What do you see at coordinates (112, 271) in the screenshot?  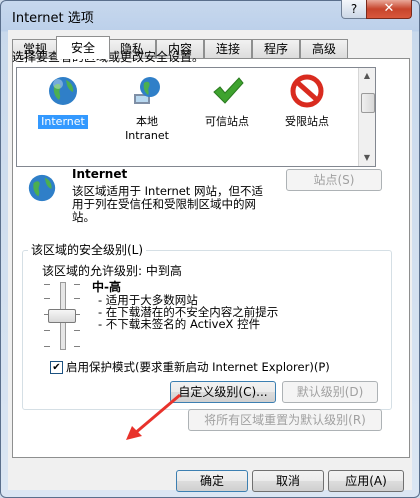 I see `allowed-level-label: 该区域的允许级别: 中到高` at bounding box center [112, 271].